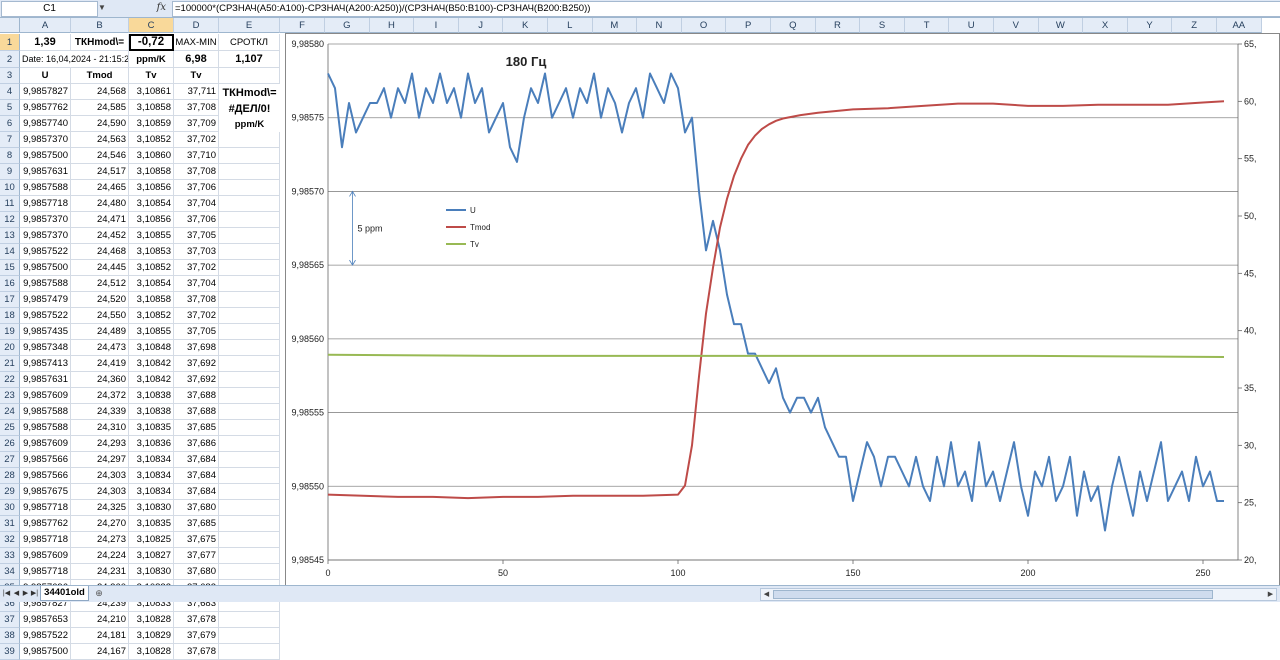 Image resolution: width=1280 pixels, height=660 pixels. Describe the element at coordinates (100, 444) in the screenshot. I see `data-cell: 24,293` at that location.